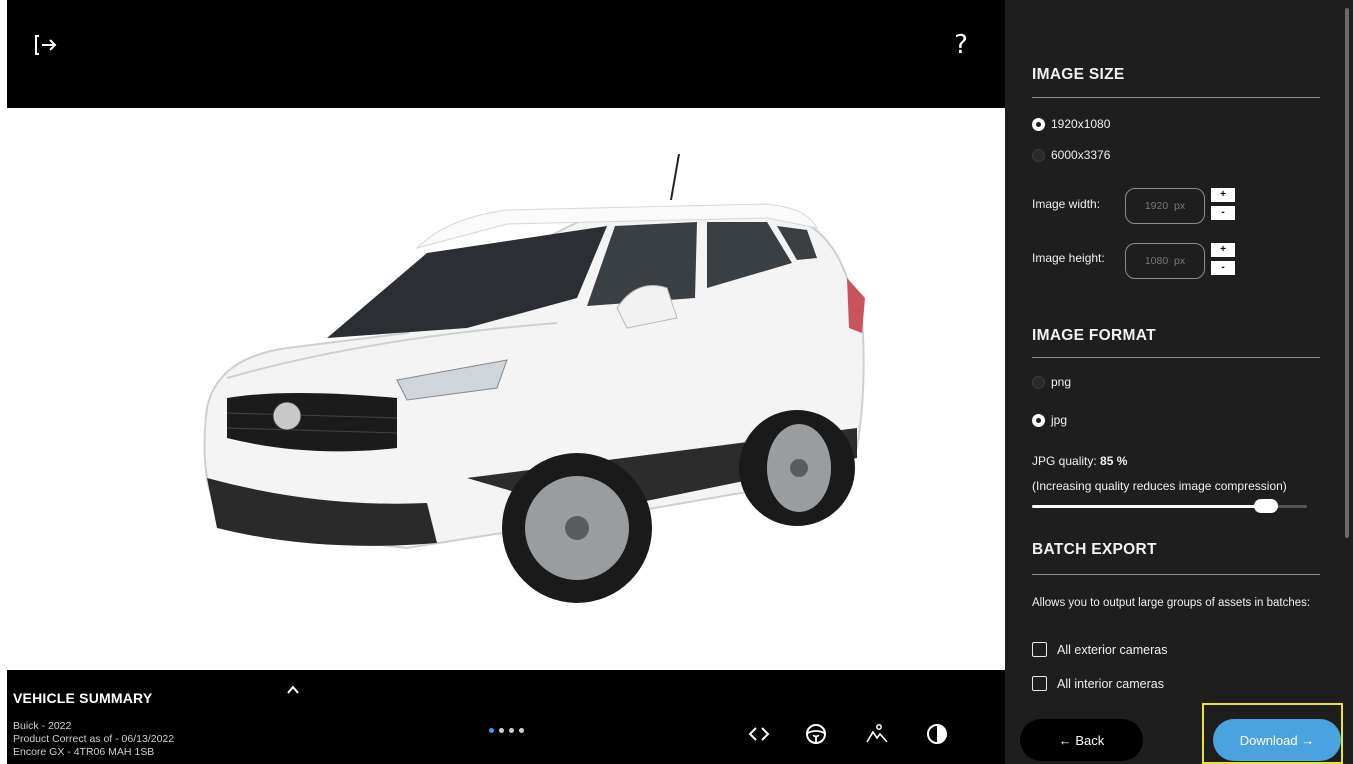 The height and width of the screenshot is (764, 1353). Describe the element at coordinates (1165, 206) in the screenshot. I see `image-width-input` at that location.